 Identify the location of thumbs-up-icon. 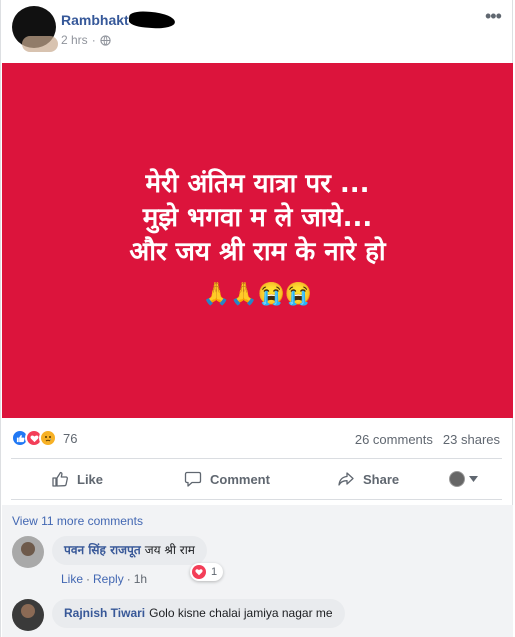
(60, 479).